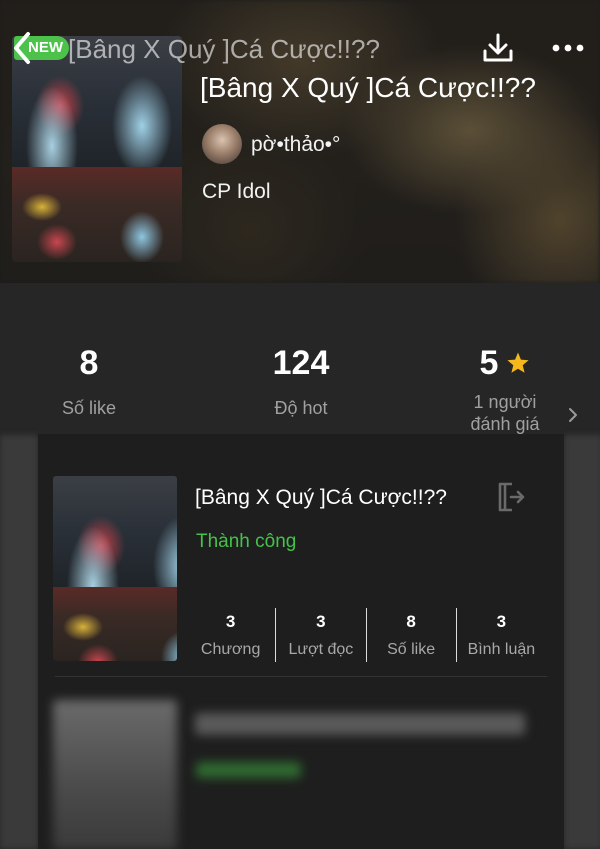  I want to click on item-stat-chapters: 3 Chương, so click(230, 635).